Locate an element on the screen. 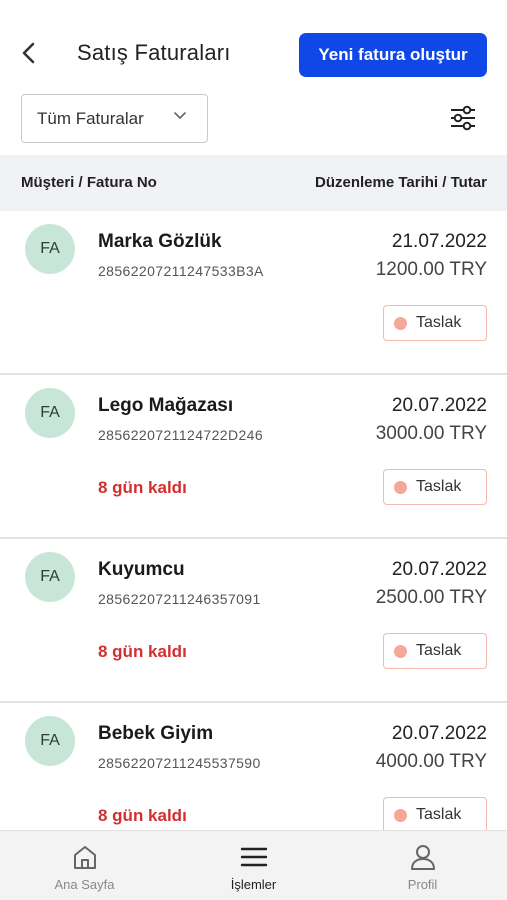 Image resolution: width=507 pixels, height=900 pixels. invoice-amount: 3000.00 TRY is located at coordinates (431, 433).